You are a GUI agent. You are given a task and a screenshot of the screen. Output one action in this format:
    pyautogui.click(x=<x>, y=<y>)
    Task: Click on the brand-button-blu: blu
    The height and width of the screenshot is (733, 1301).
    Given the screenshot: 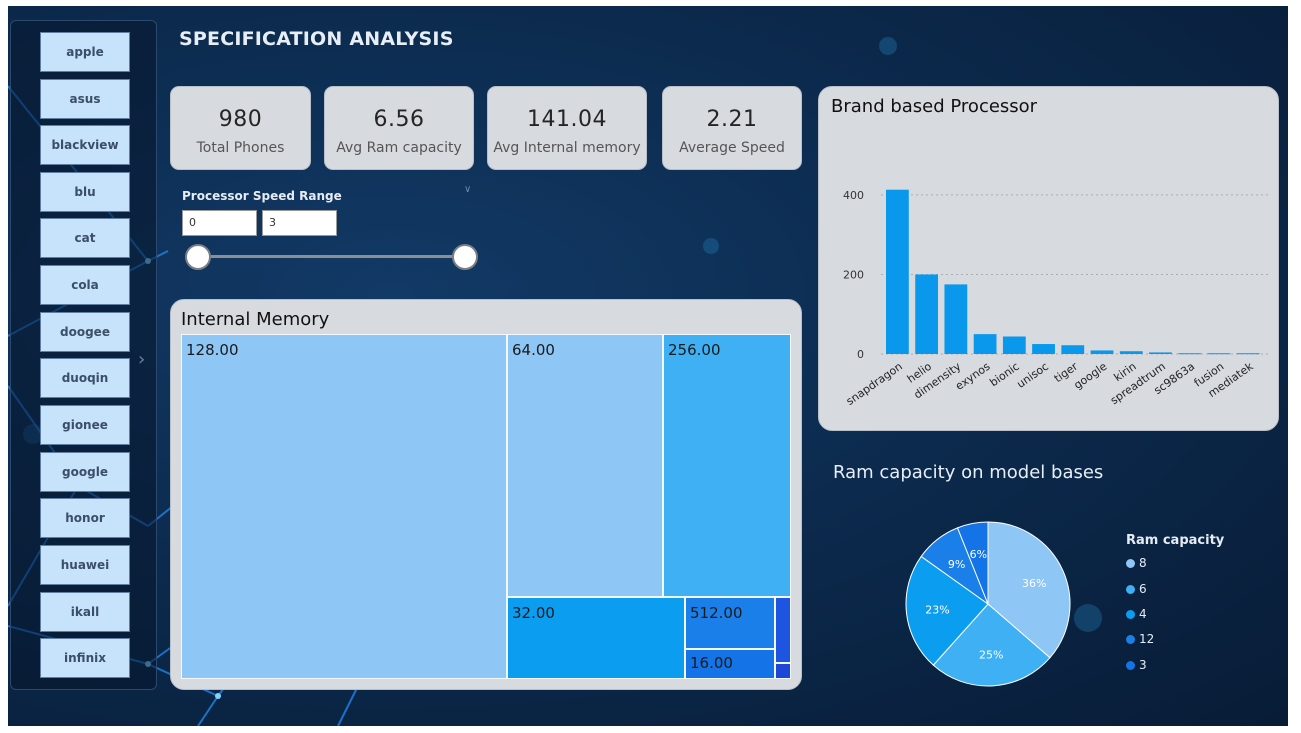 What is the action you would take?
    pyautogui.click(x=85, y=192)
    